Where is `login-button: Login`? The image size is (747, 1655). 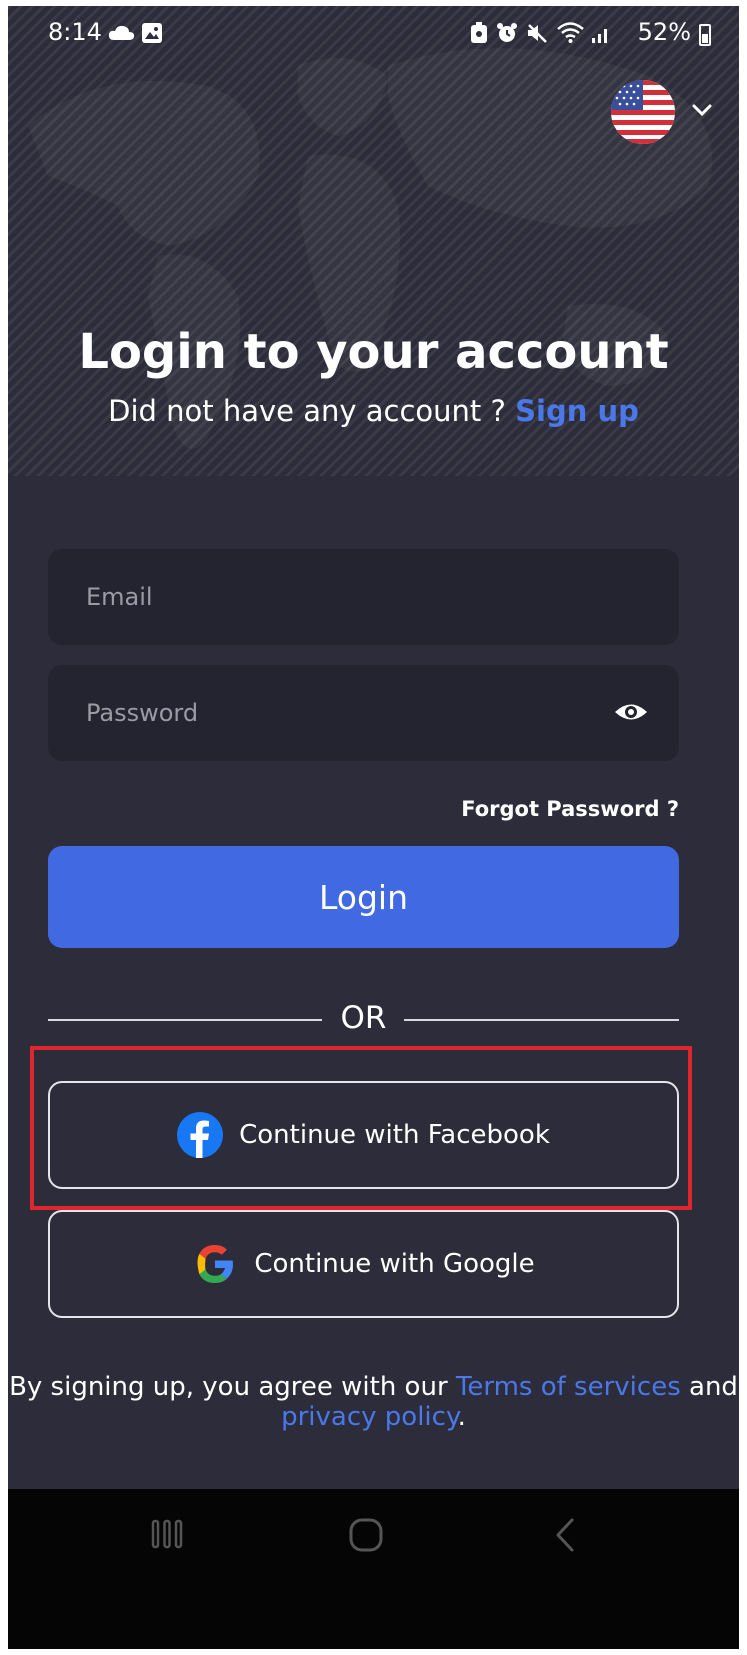
login-button: Login is located at coordinates (363, 897).